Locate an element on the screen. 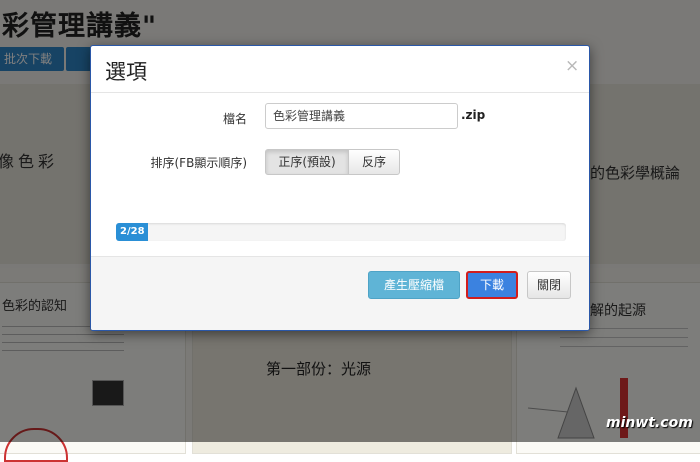  download-button: 下載 is located at coordinates (492, 285).